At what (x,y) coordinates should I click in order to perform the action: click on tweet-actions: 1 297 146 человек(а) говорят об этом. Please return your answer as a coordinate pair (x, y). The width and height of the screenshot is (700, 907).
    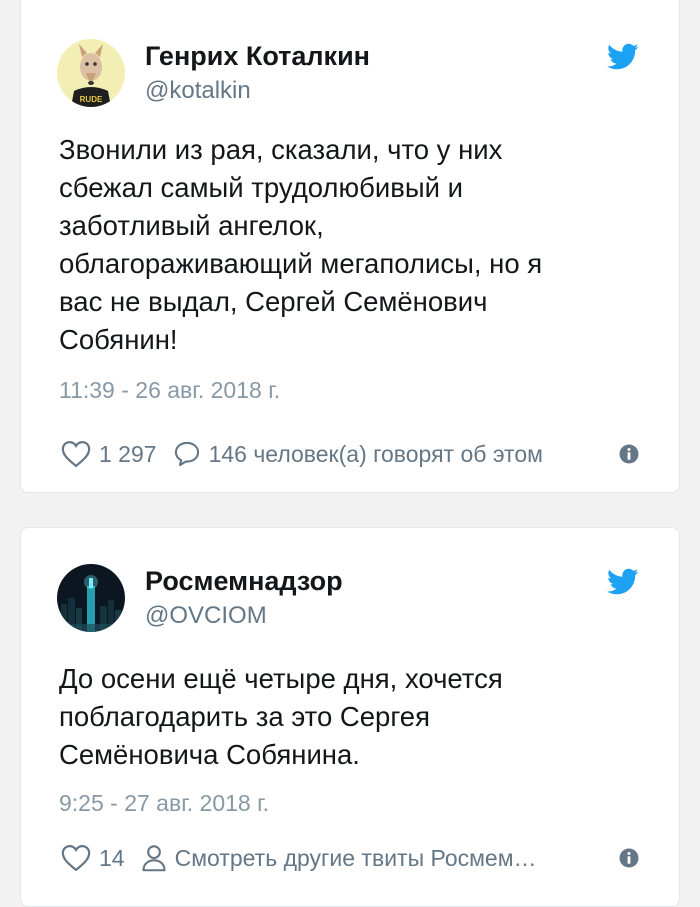
    Looking at the image, I should click on (350, 454).